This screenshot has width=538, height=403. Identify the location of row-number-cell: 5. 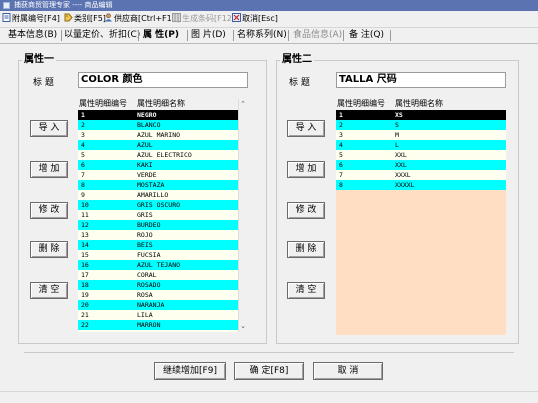
(341, 155).